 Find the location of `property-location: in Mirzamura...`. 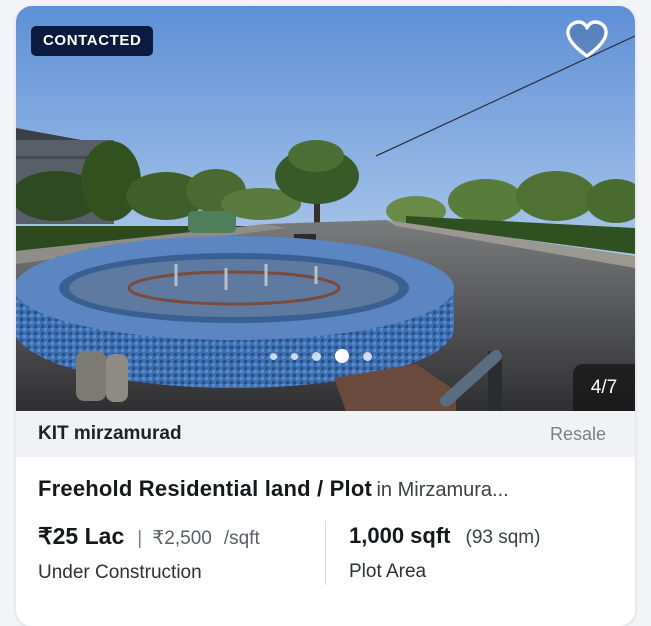

property-location: in Mirzamura... is located at coordinates (442, 490).